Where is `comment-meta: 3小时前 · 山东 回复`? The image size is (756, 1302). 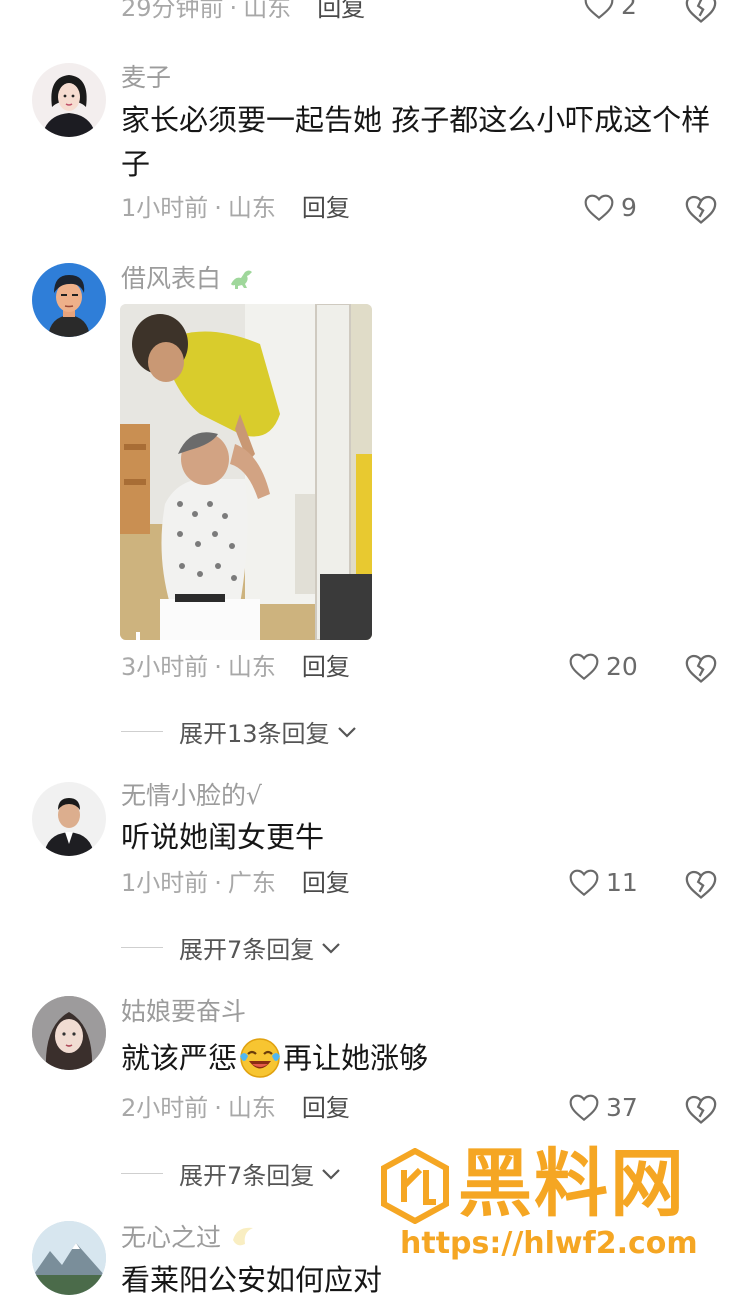
comment-meta: 3小时前 · 山东 回复 is located at coordinates (235, 667).